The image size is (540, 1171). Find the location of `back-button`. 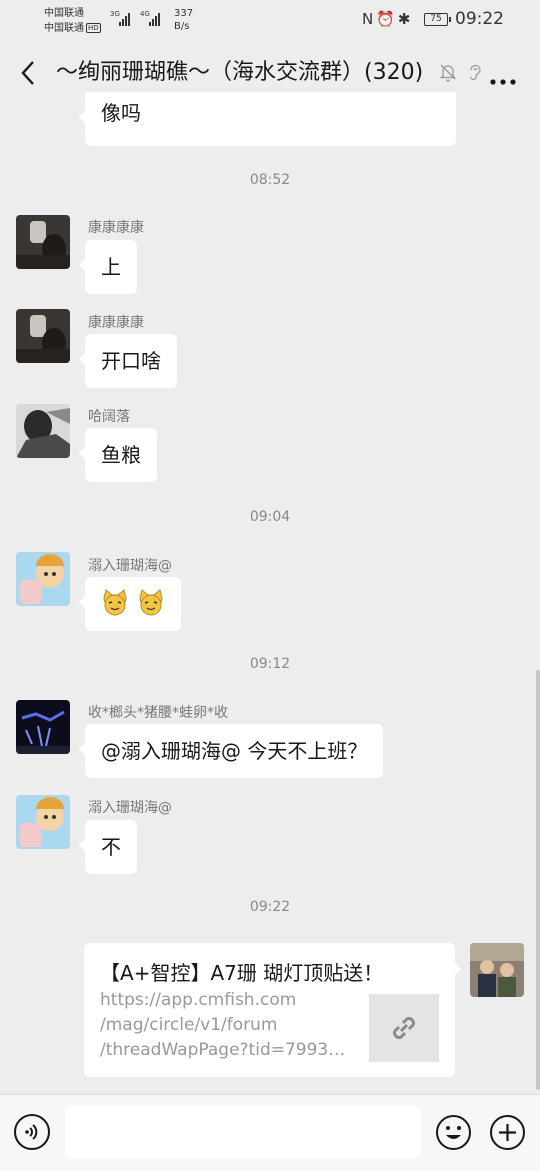

back-button is located at coordinates (29, 73).